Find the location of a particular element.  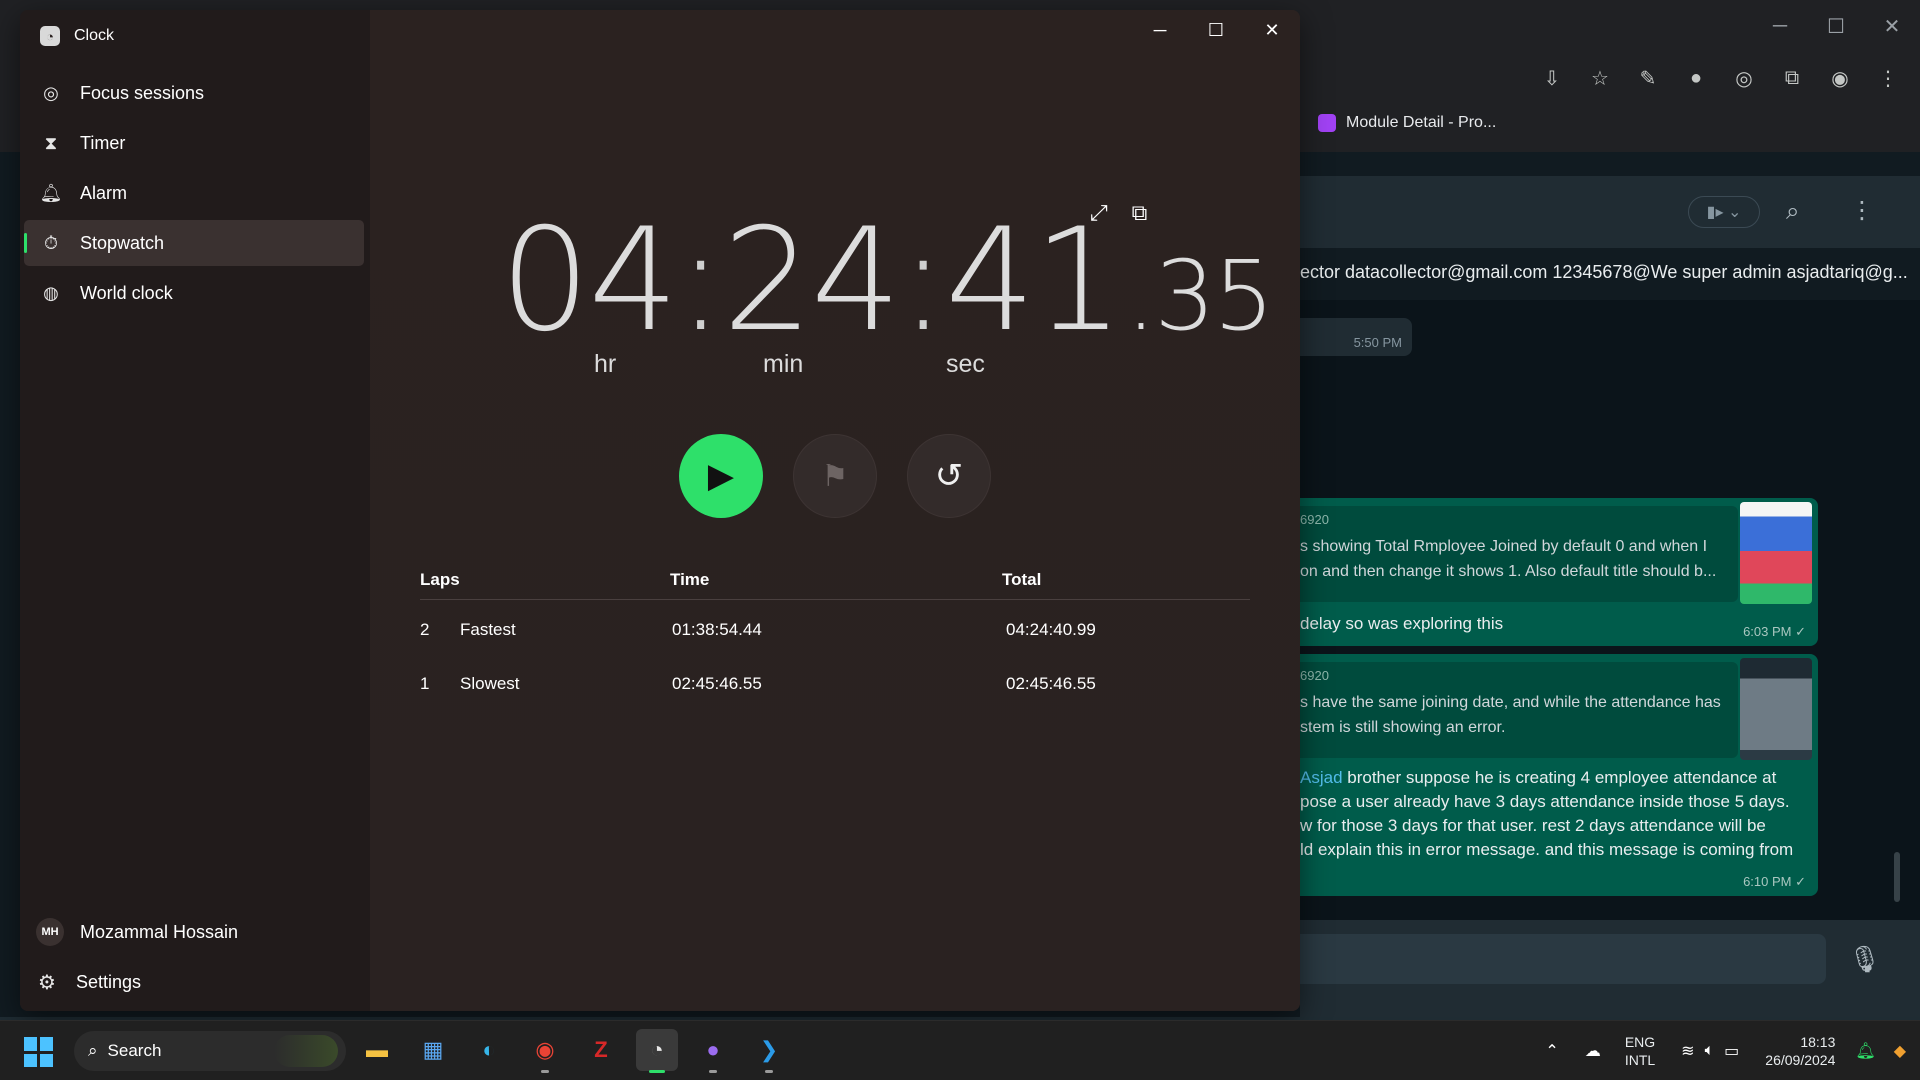

eyedropper-icon: ✎ is located at coordinates (1648, 78).